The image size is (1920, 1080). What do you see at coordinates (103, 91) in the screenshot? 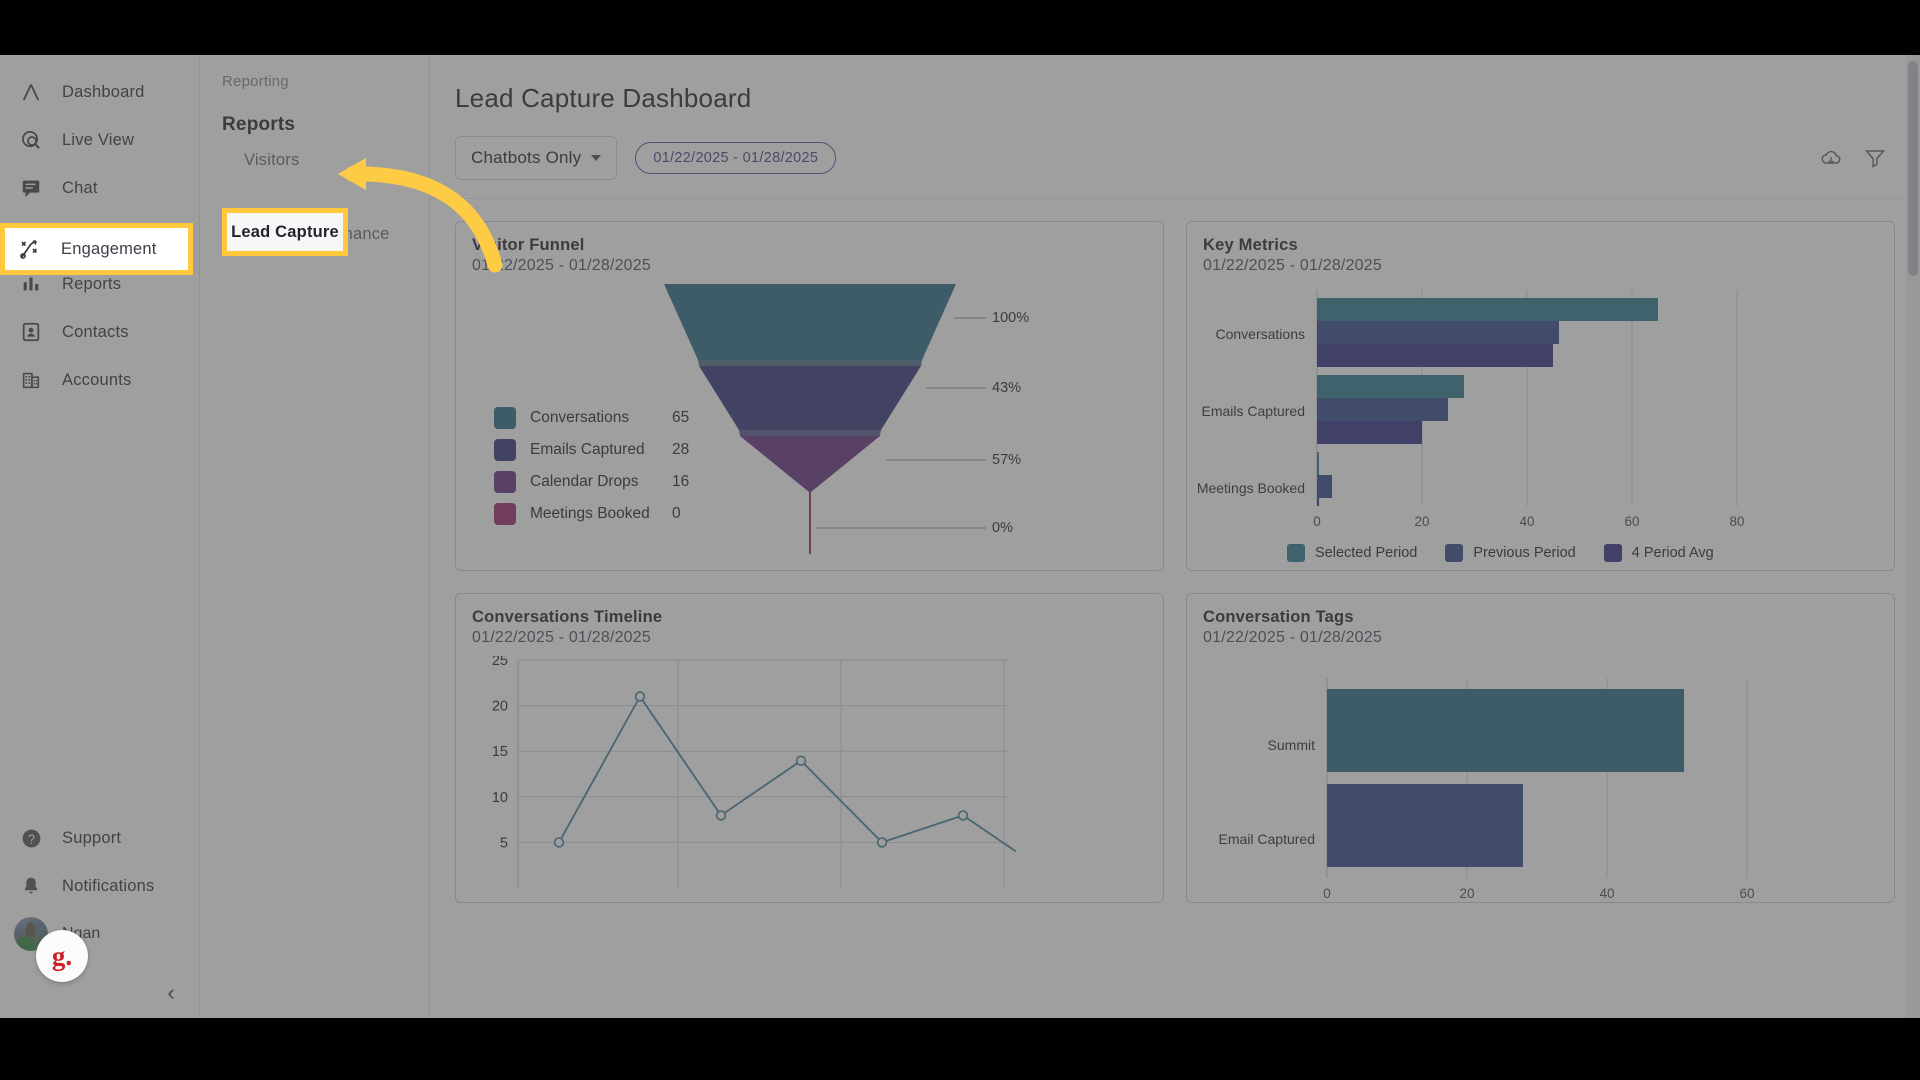
I see `sidebar-label: Dashboard` at bounding box center [103, 91].